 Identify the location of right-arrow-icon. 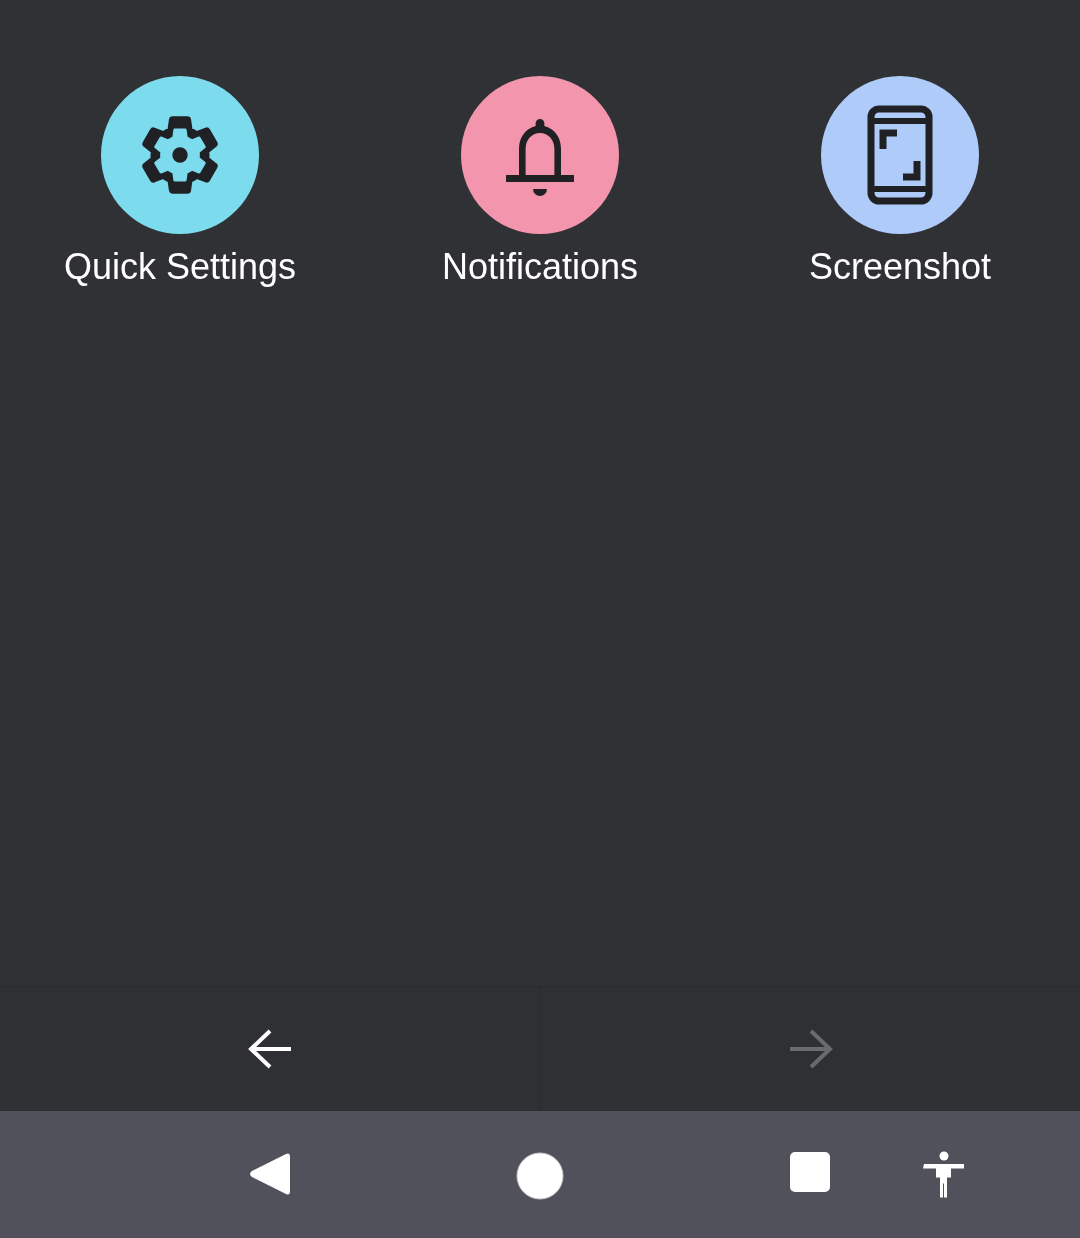
(810, 1049).